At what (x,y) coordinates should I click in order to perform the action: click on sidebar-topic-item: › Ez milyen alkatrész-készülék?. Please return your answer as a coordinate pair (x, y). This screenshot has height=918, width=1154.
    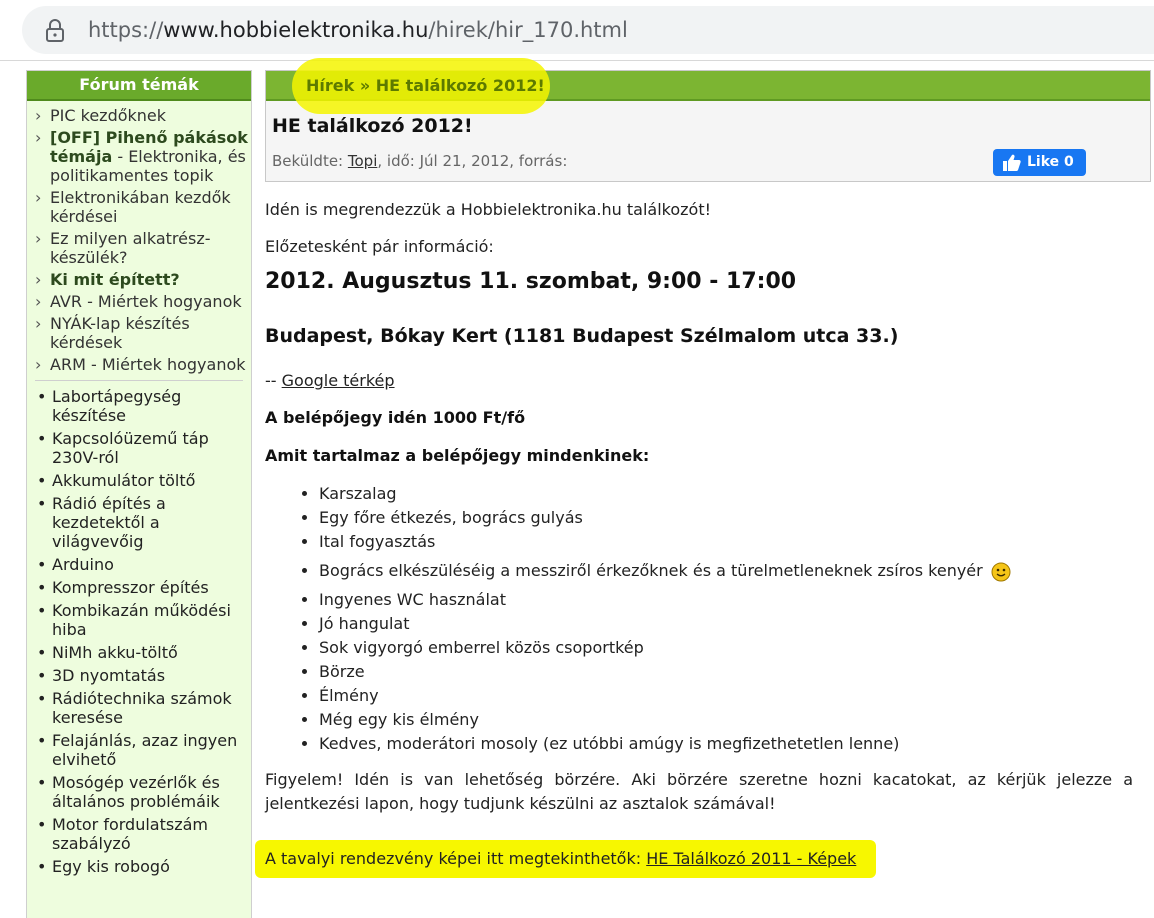
    Looking at the image, I should click on (143, 248).